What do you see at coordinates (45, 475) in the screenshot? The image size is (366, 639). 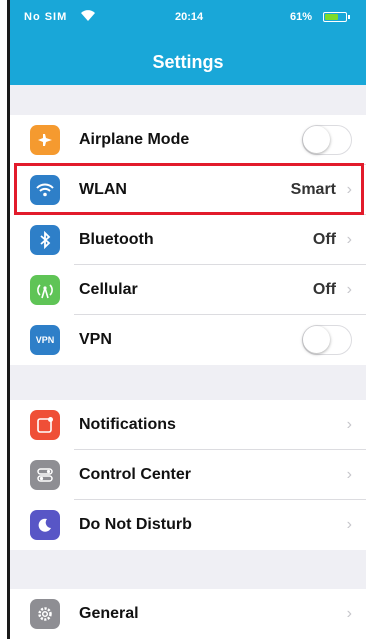 I see `control-center-icon` at bounding box center [45, 475].